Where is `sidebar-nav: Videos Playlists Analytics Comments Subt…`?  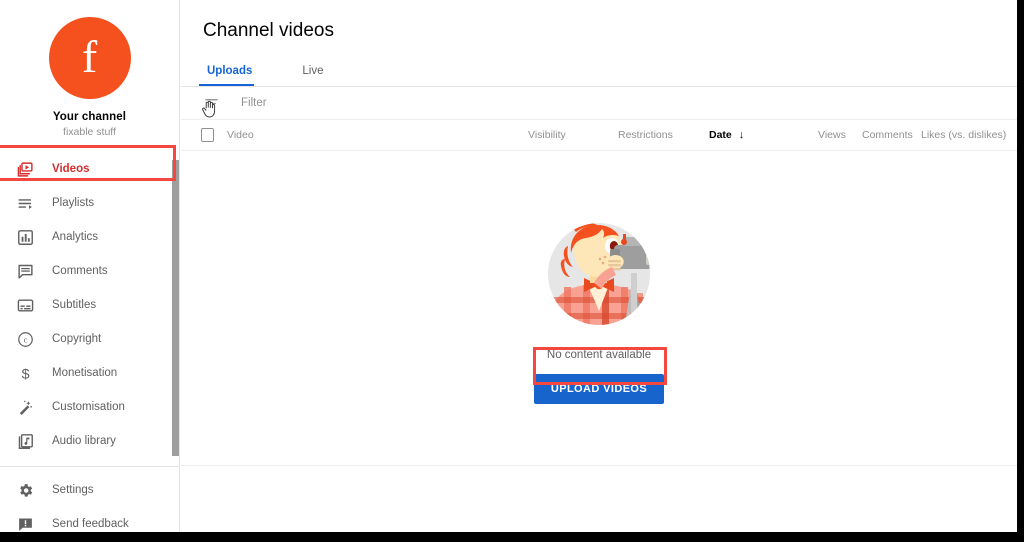
sidebar-nav: Videos Playlists Analytics Comments Subt… is located at coordinates (89, 346).